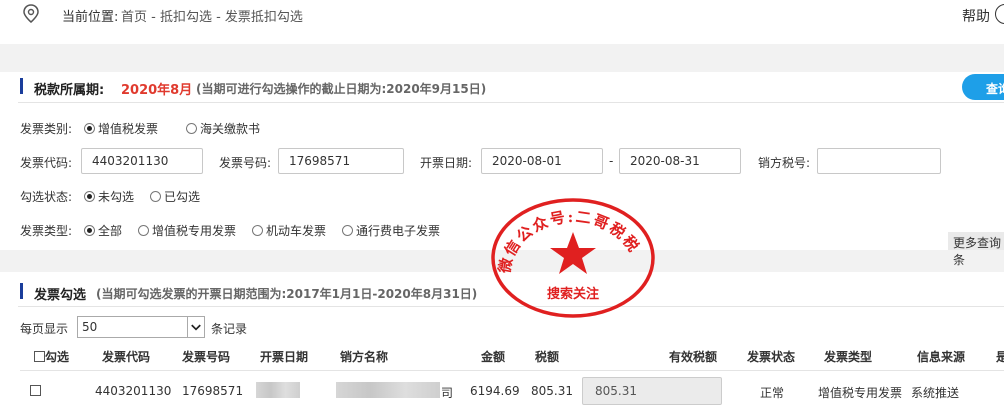  What do you see at coordinates (46, 197) in the screenshot?
I see `check-status-label: 勾选状态:` at bounding box center [46, 197].